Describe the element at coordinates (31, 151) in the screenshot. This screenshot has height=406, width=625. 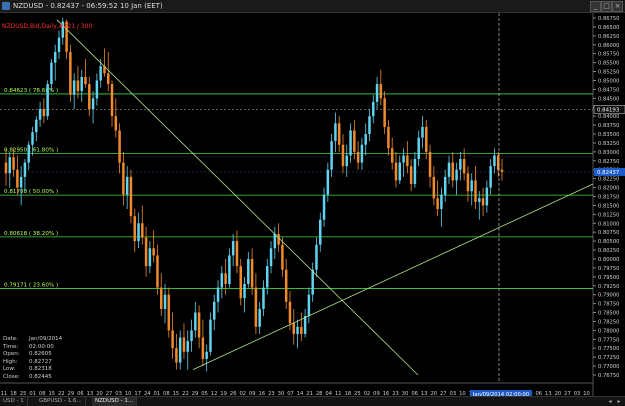
I see `fib-level-label: 0.82950 ( 61.80% )` at that location.